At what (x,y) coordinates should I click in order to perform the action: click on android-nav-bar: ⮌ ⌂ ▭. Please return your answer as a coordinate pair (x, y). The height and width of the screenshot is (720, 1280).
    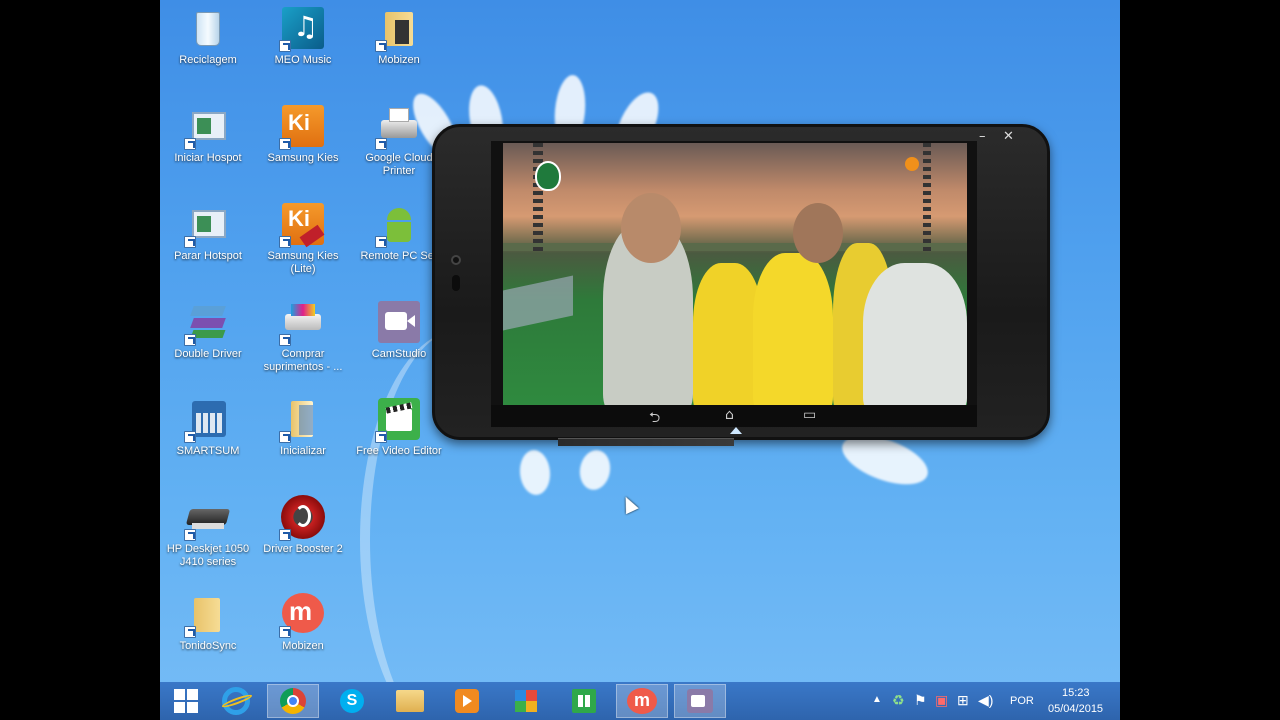
    Looking at the image, I should click on (734, 416).